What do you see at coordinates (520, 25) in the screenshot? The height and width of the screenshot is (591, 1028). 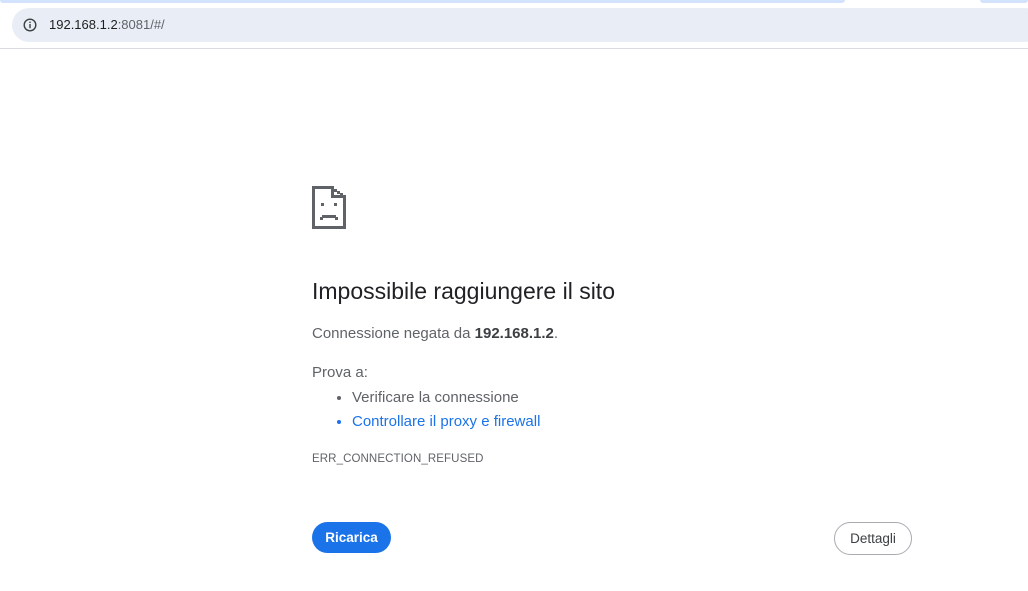 I see `address-bar: 192.168.1.2:8081/#/` at bounding box center [520, 25].